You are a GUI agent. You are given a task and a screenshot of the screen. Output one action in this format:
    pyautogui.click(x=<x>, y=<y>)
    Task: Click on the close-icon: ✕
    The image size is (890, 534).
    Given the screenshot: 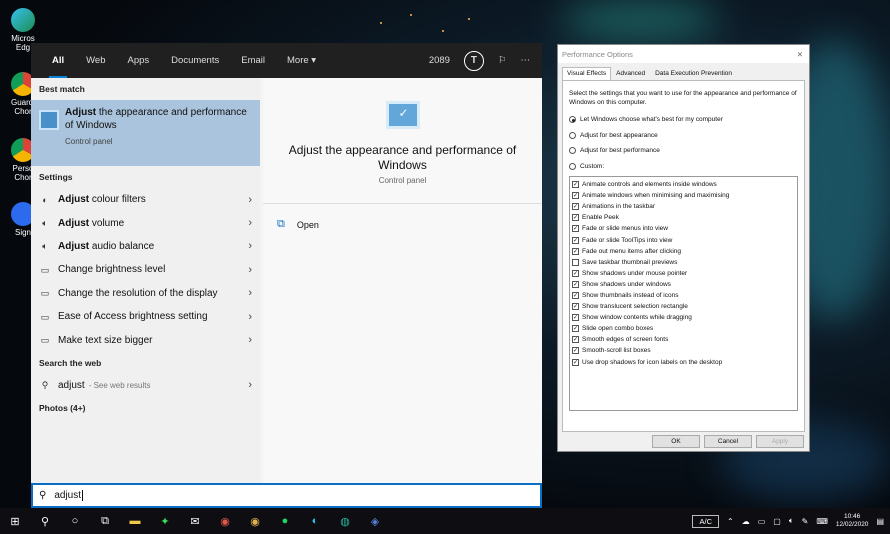 What is the action you would take?
    pyautogui.click(x=800, y=54)
    